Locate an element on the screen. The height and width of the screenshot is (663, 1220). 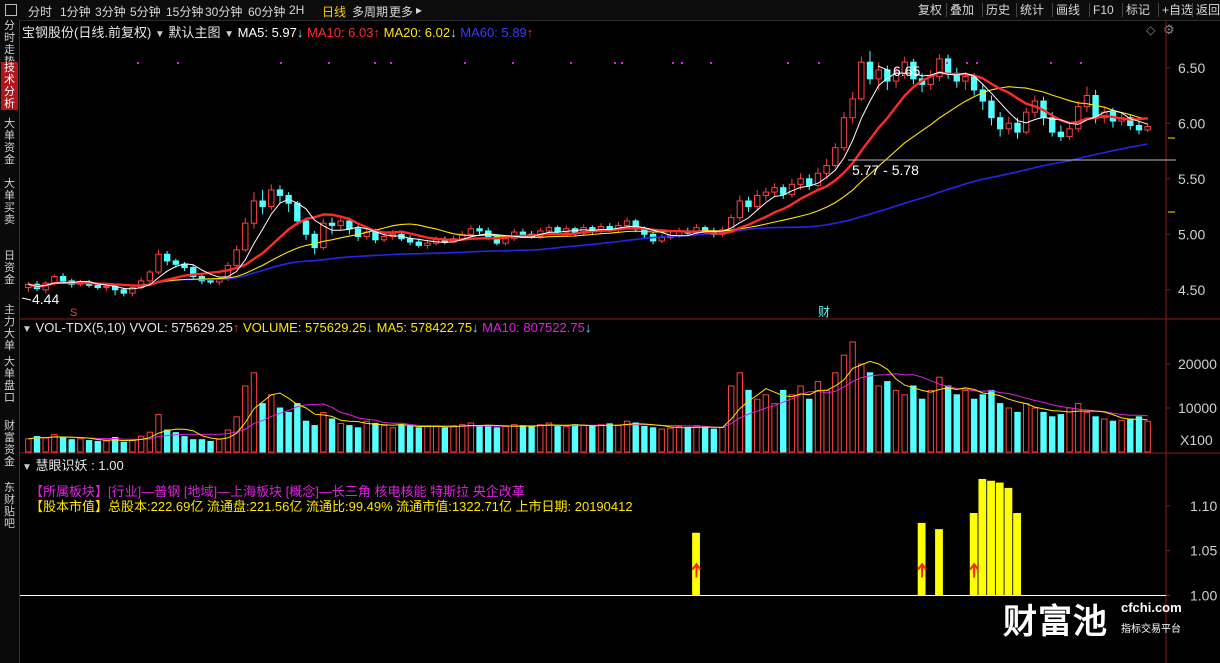
marker-s: S is located at coordinates (73, 313).